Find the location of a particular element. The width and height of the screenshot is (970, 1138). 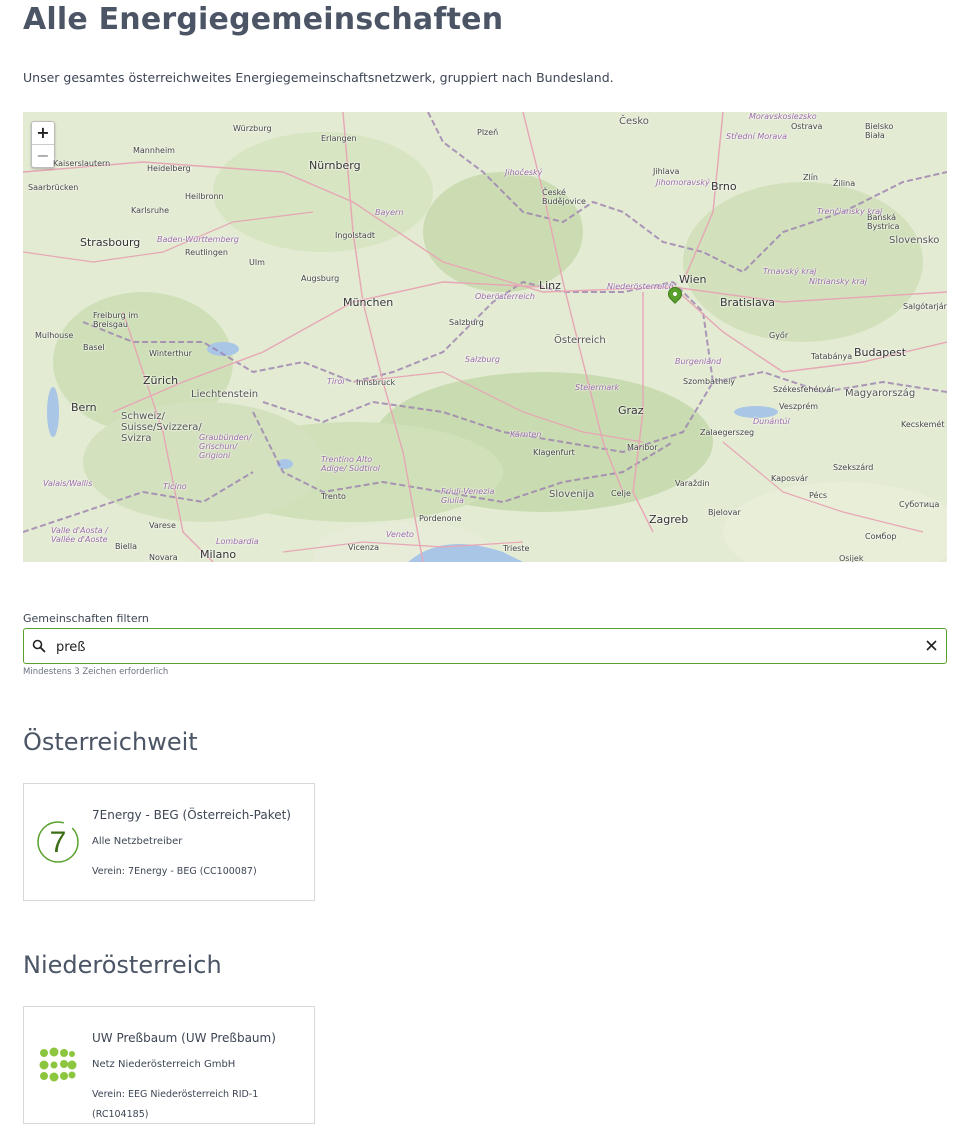

map-label: Würzburg is located at coordinates (252, 128).